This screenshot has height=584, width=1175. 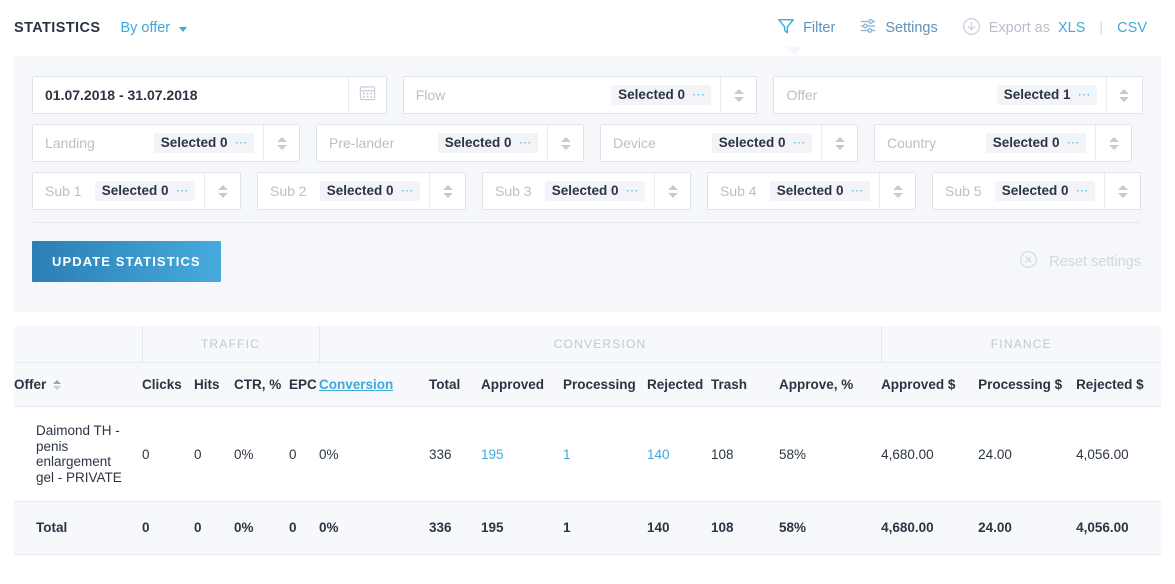 I want to click on filter-label: Filter, so click(x=819, y=28).